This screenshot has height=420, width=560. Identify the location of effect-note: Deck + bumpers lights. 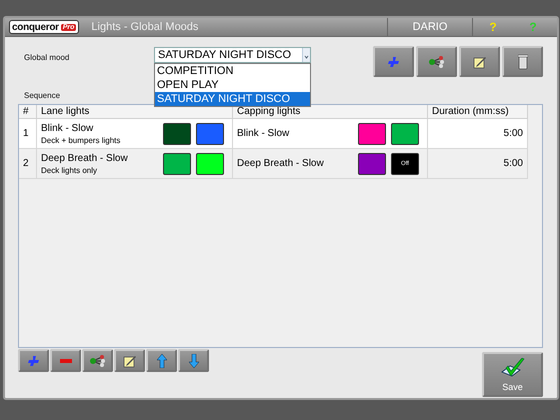
(81, 140).